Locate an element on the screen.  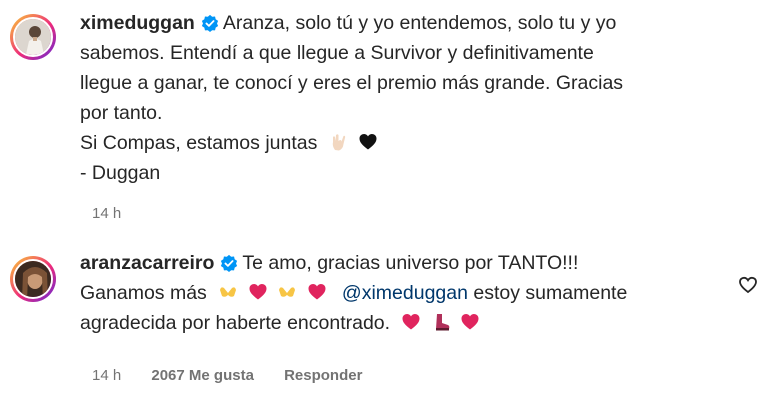
comment-text: Te amo, gracias universo por TANTO!!! is located at coordinates (410, 263).